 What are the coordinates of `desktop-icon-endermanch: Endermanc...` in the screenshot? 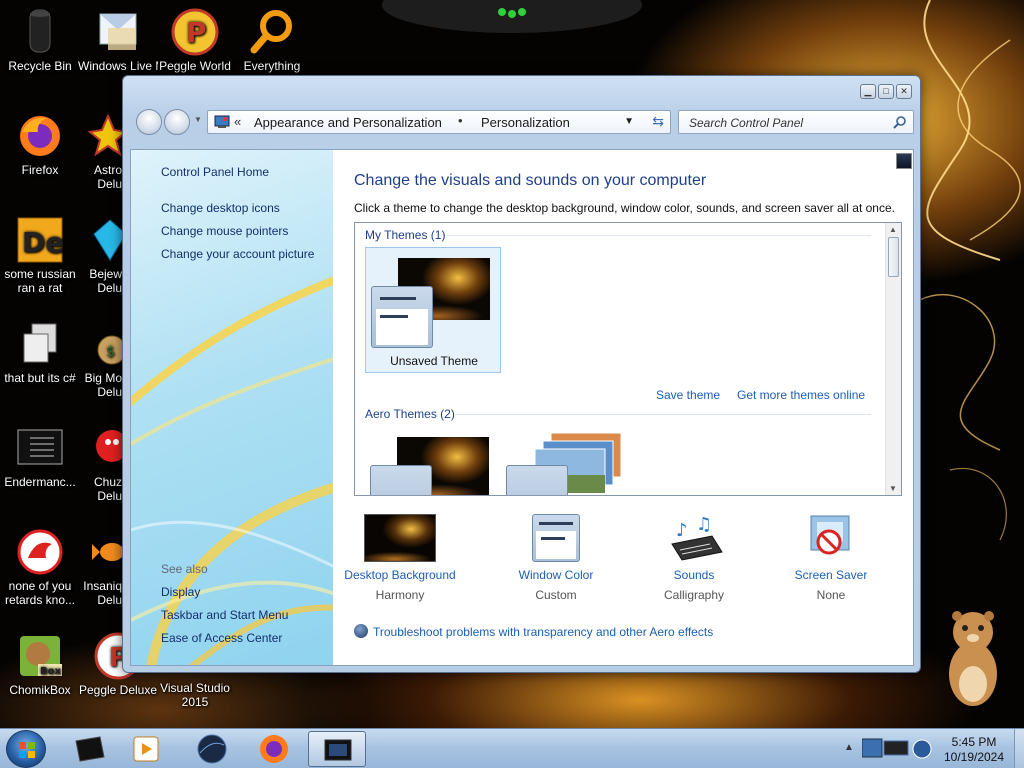 It's located at (40, 456).